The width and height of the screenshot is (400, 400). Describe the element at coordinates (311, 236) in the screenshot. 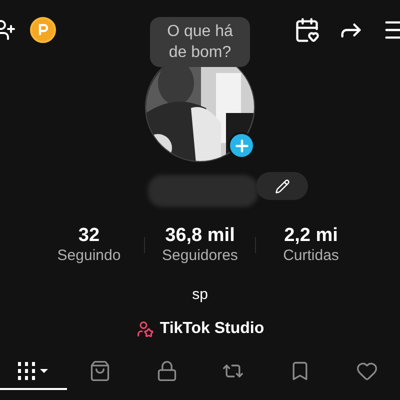

I see `stat-value: 2,2 mi` at that location.